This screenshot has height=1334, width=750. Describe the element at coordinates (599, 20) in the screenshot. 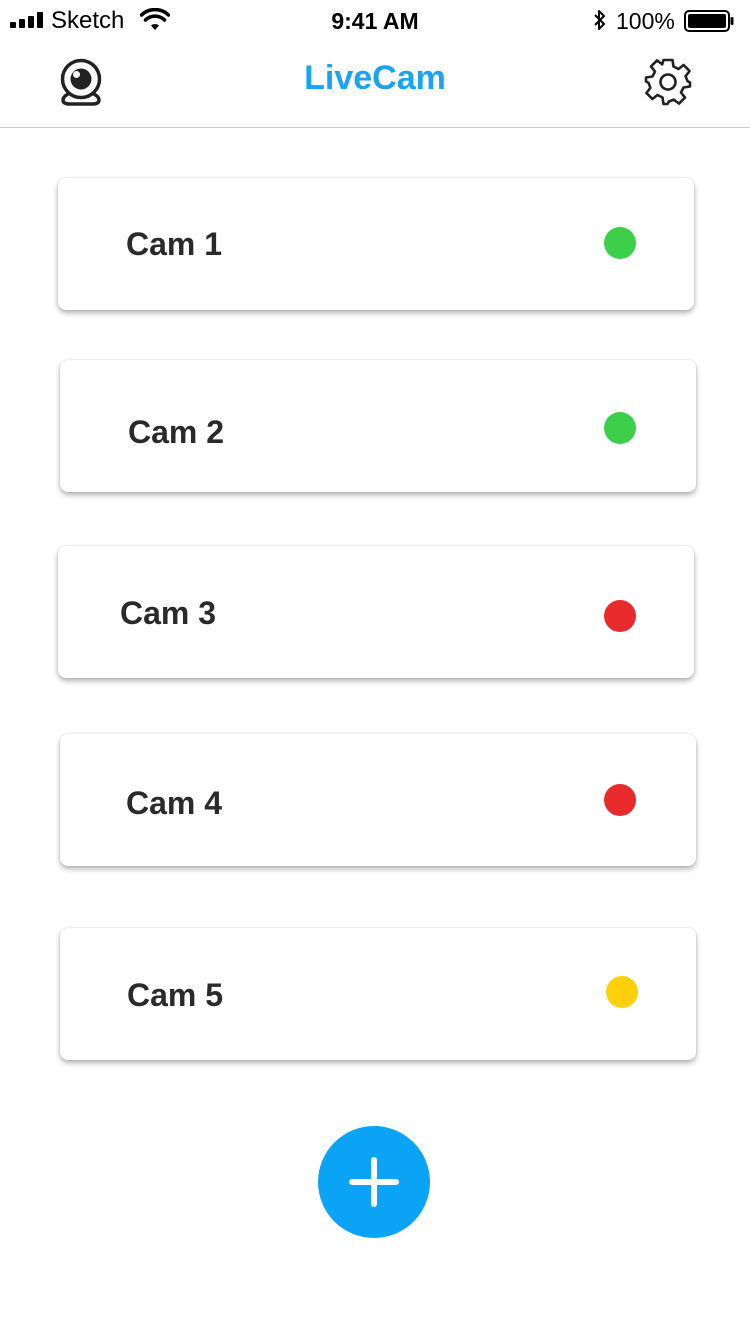

I see `bluetooth-icon` at that location.